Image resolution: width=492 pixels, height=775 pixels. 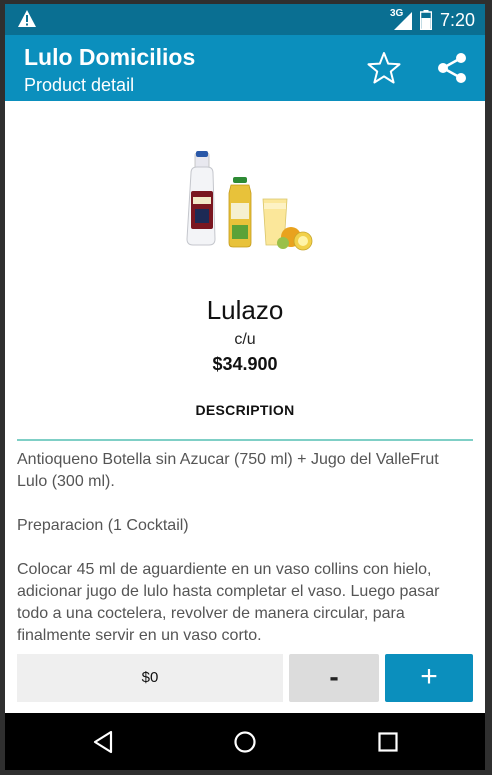 What do you see at coordinates (245, 364) in the screenshot?
I see `product-price: $34.900` at bounding box center [245, 364].